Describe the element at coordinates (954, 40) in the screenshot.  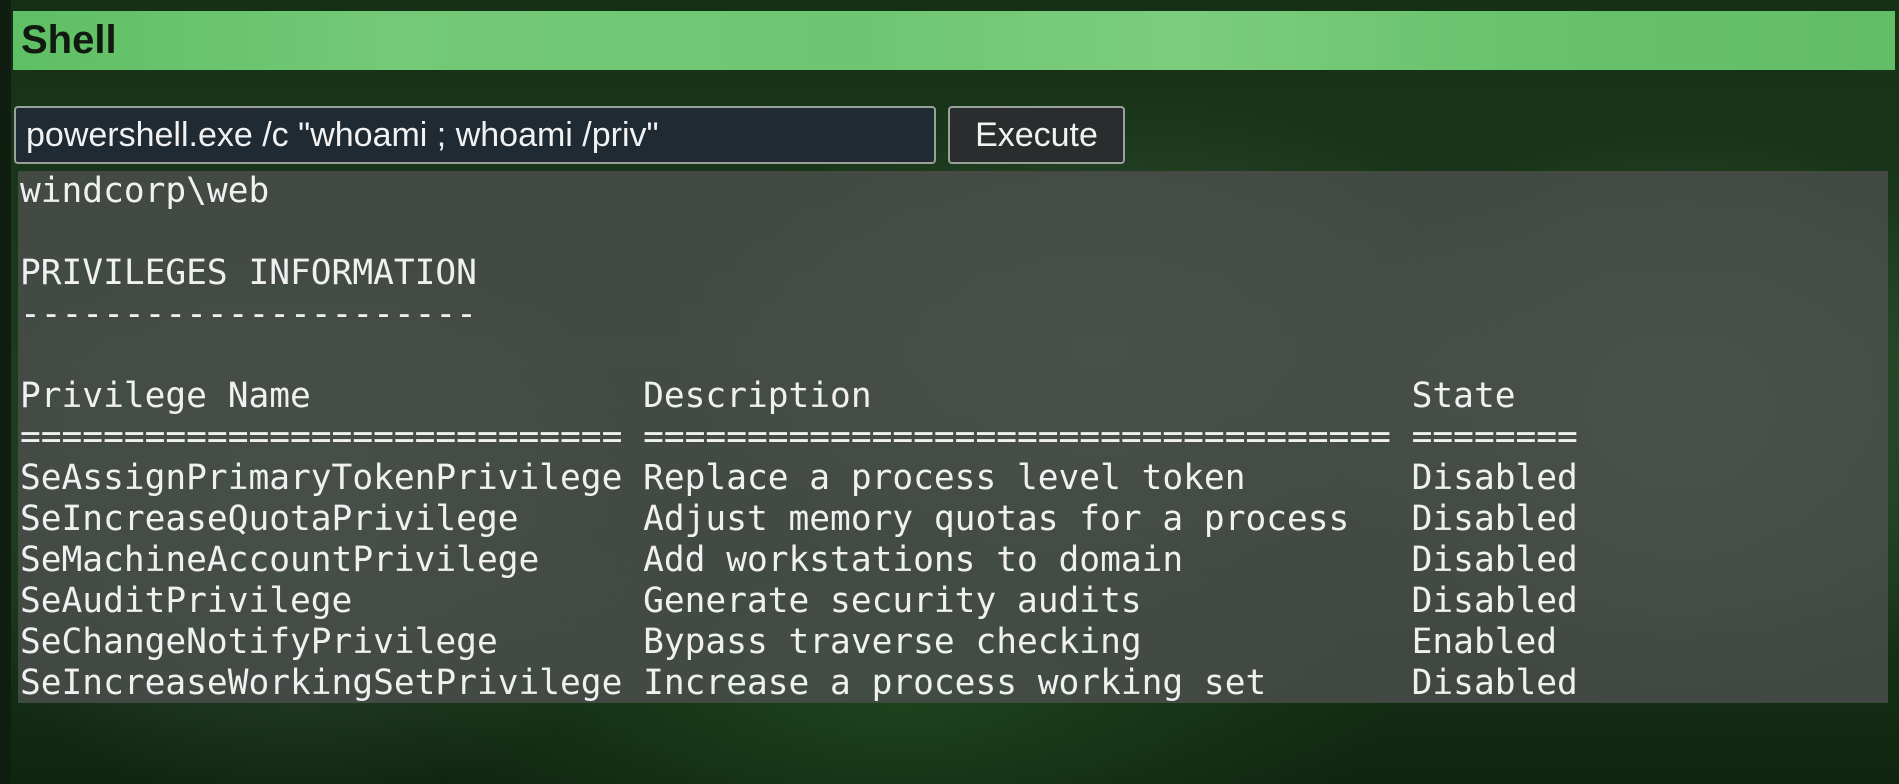
I see `header-bar: Shell` at that location.